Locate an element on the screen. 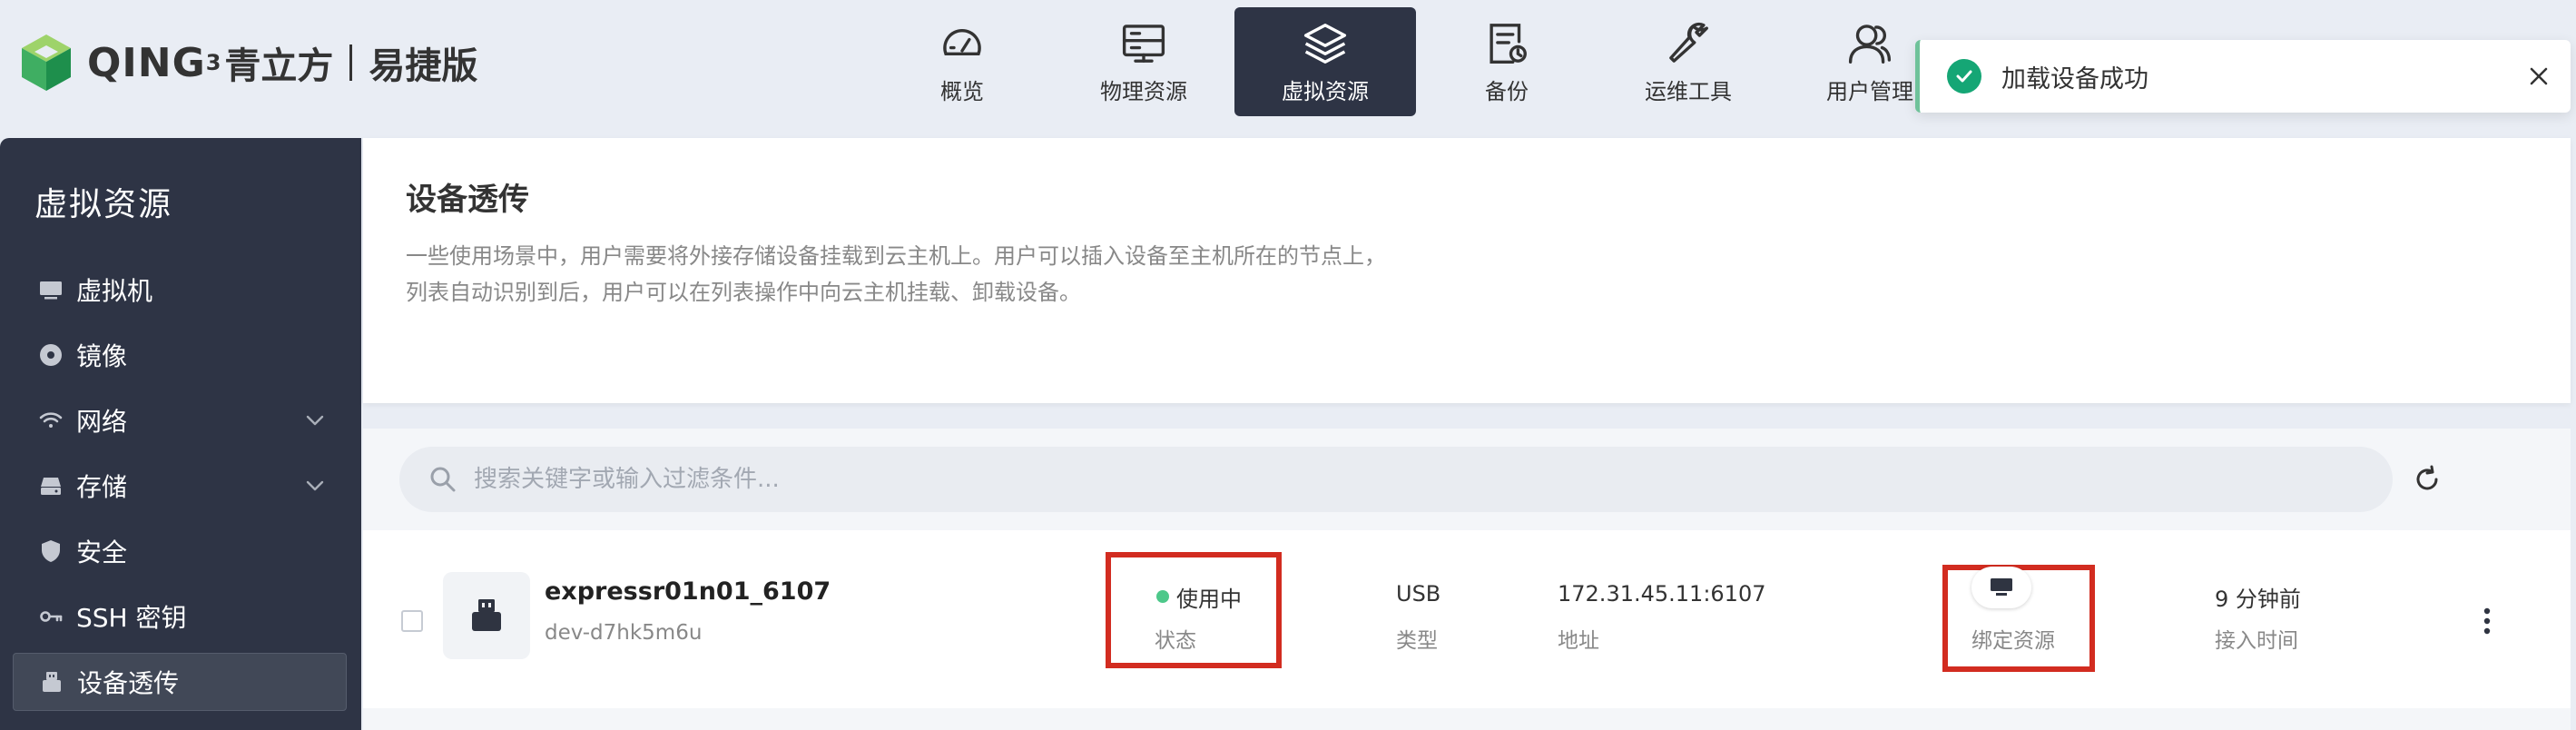 The height and width of the screenshot is (730, 2576). more-vertical-icon is located at coordinates (2487, 621).